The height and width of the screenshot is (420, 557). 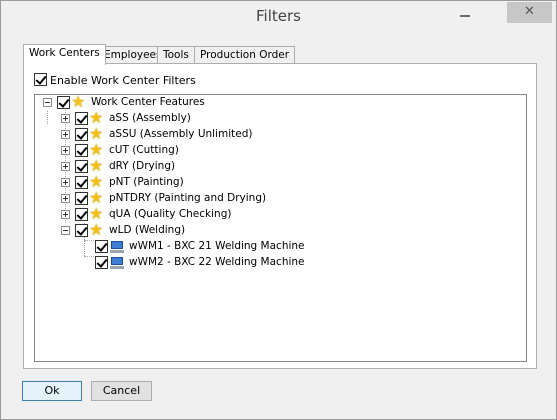 I want to click on tree-item: ★ aSSU (Assembly Unlimited), so click(x=185, y=134).